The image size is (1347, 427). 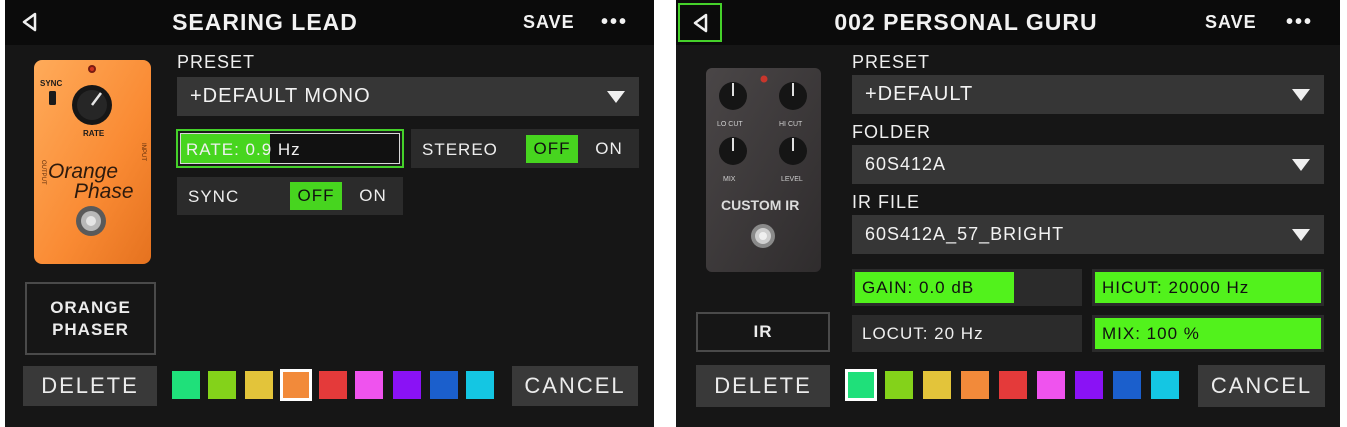 I want to click on sync-on-toggle: ON, so click(x=373, y=196).